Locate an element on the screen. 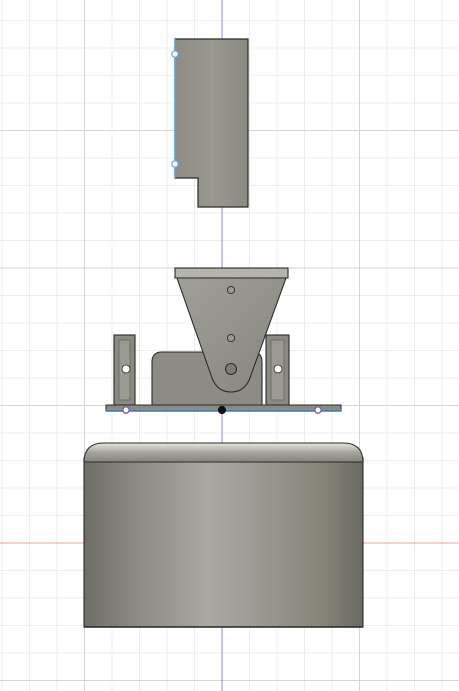 This screenshot has width=459, height=691. left-clamp-post is located at coordinates (124, 370).